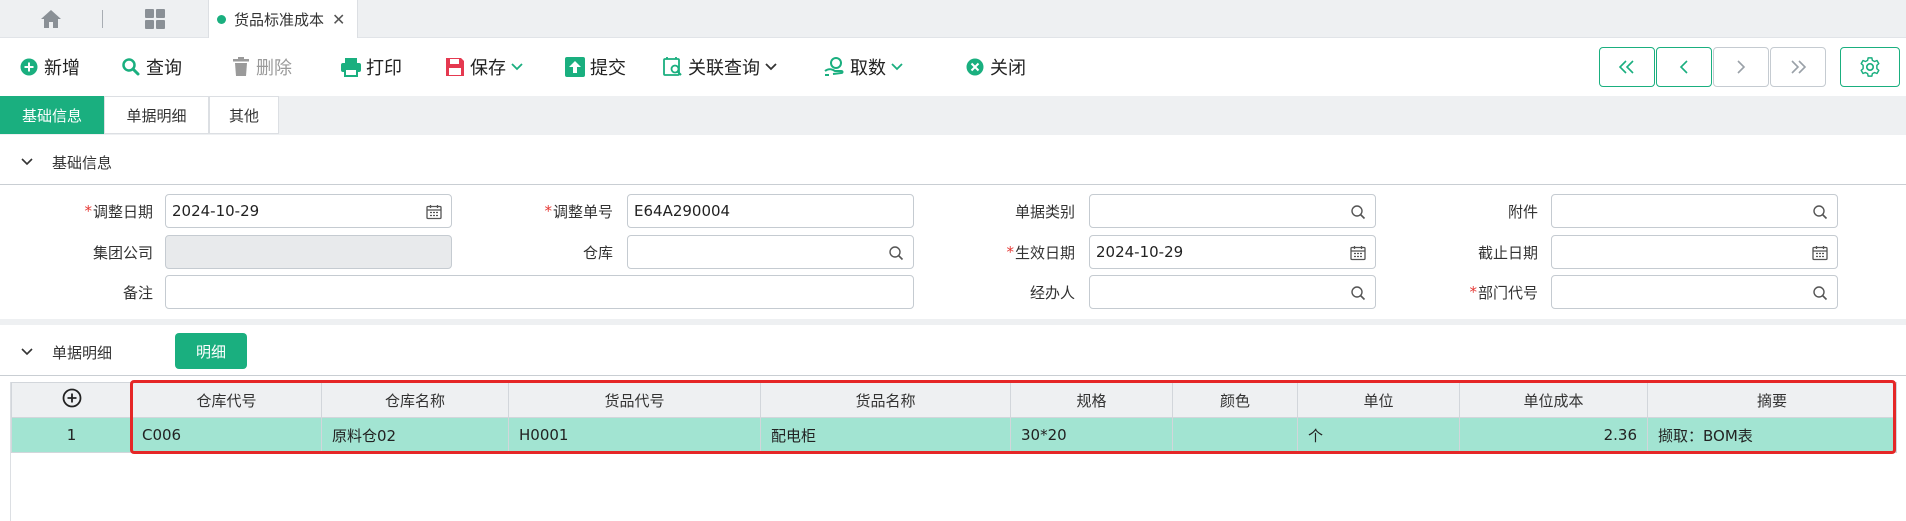 This screenshot has width=1906, height=521. I want to click on fetch-button: 取数, so click(864, 67).